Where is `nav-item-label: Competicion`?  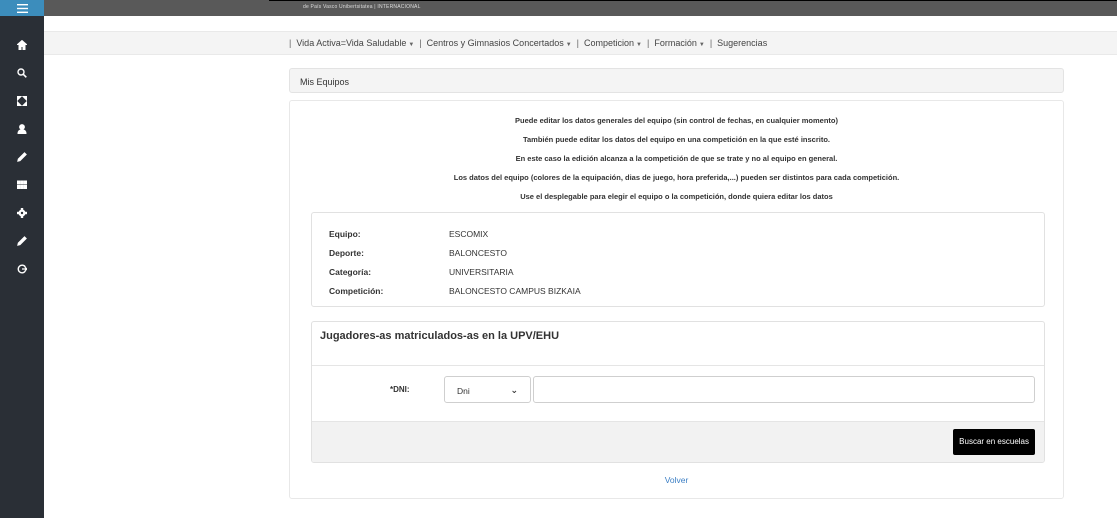 nav-item-label: Competicion is located at coordinates (609, 43).